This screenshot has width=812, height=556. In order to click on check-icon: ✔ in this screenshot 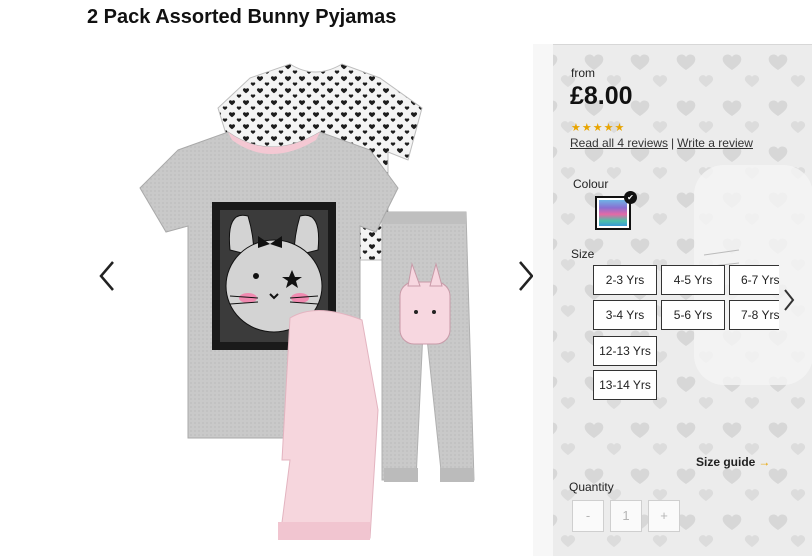, I will do `click(630, 197)`.